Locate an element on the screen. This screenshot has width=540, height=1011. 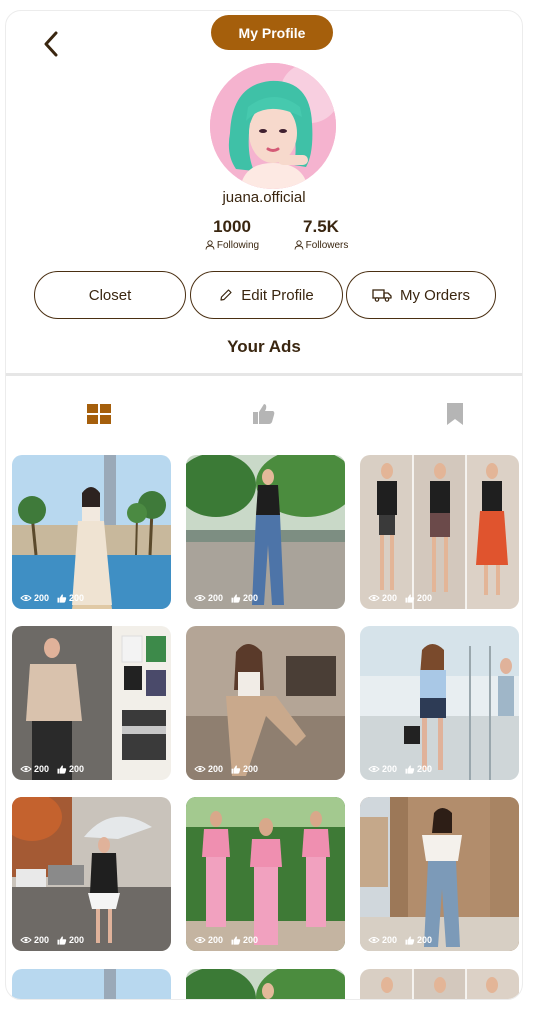
my-orders-label: My Orders is located at coordinates (434, 295).